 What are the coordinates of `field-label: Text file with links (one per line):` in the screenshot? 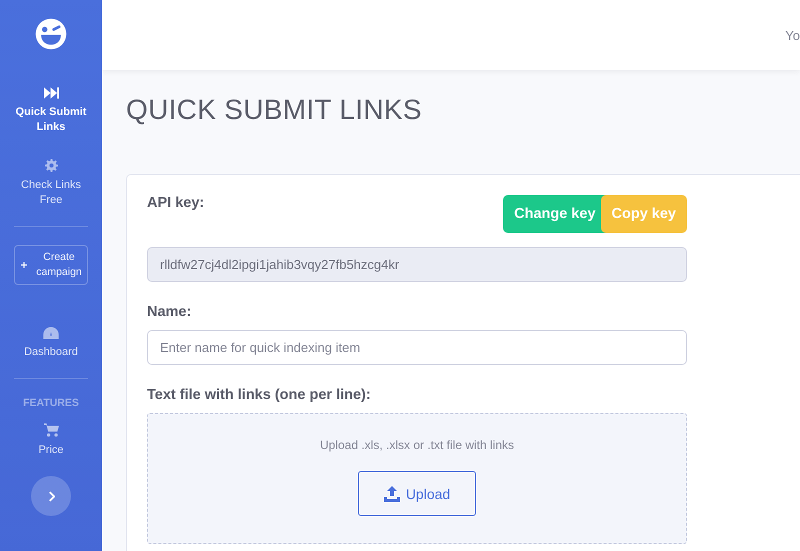 It's located at (259, 395).